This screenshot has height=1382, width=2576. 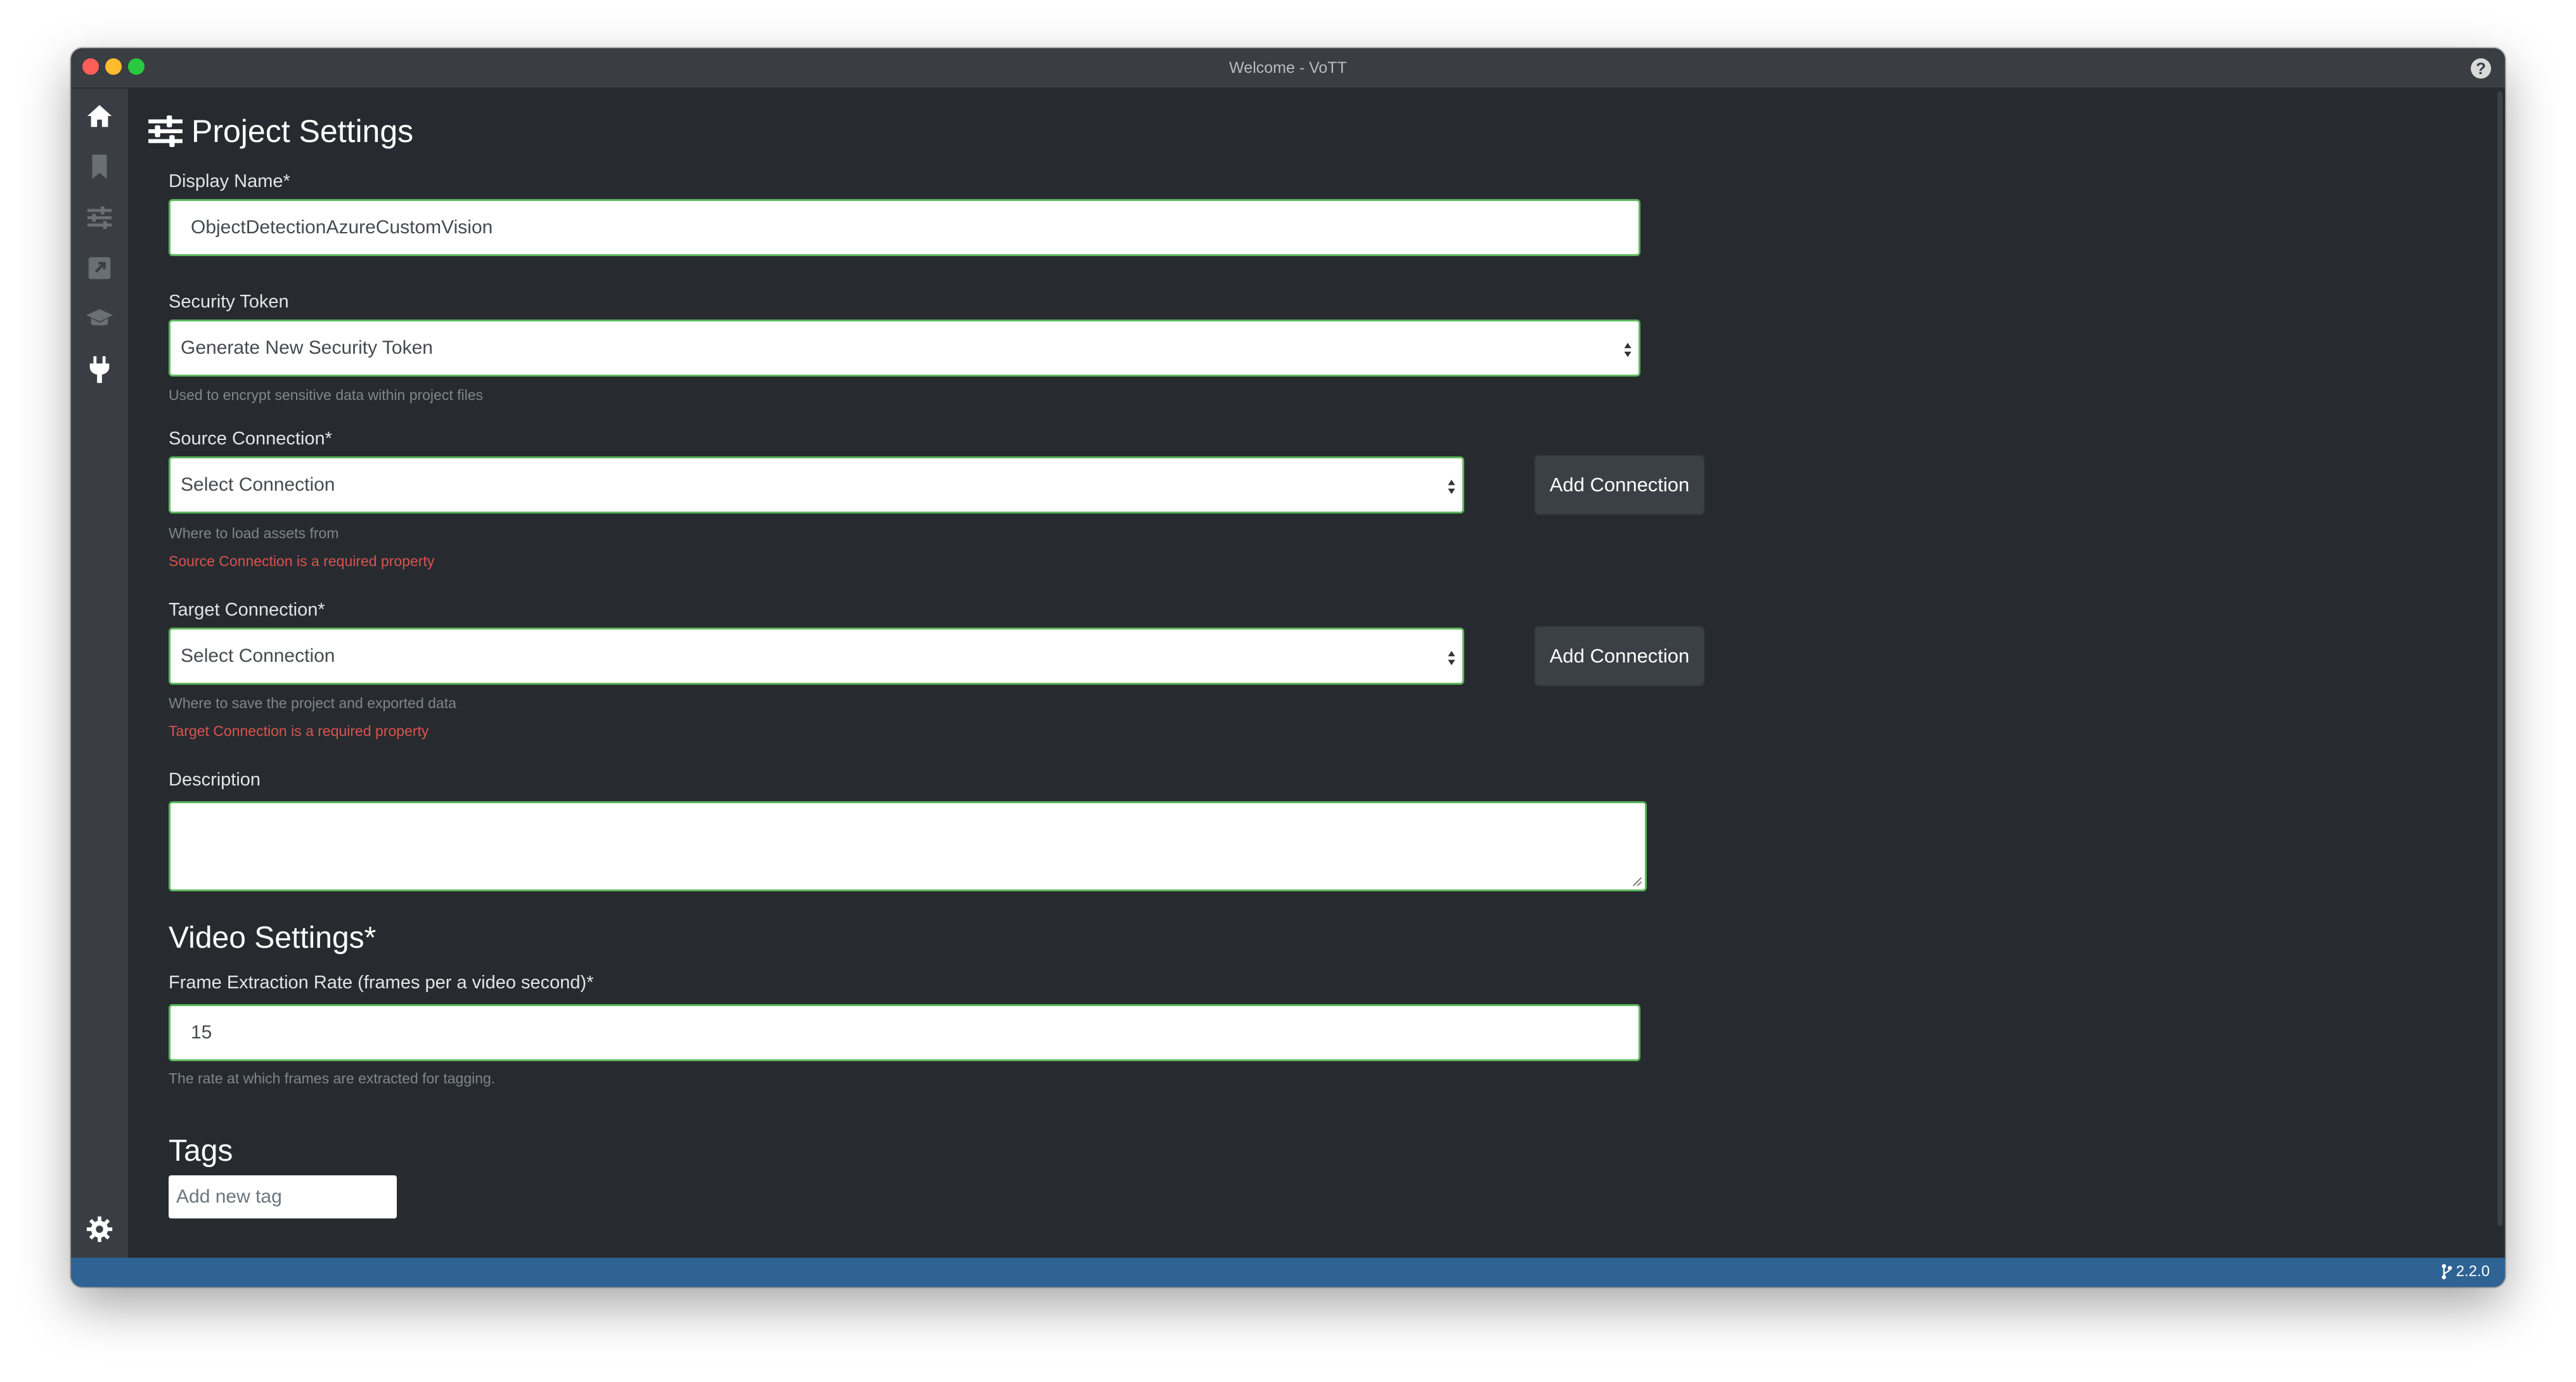 What do you see at coordinates (283, 1196) in the screenshot?
I see `add-tag-input: Add new tag` at bounding box center [283, 1196].